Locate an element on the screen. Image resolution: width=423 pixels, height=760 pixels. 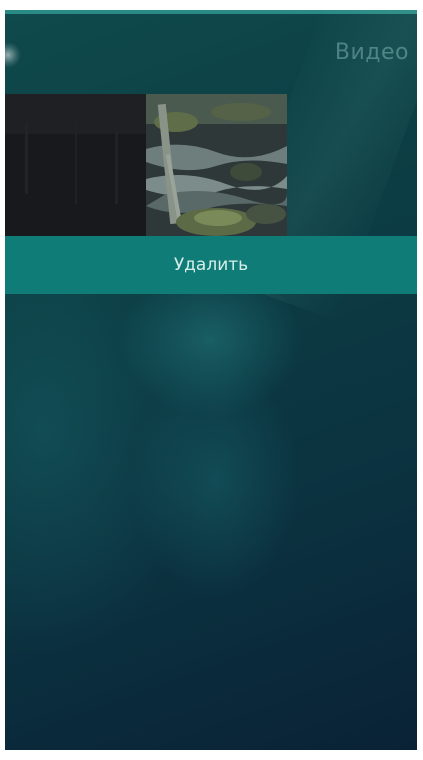
delete-button: Удалить is located at coordinates (211, 265).